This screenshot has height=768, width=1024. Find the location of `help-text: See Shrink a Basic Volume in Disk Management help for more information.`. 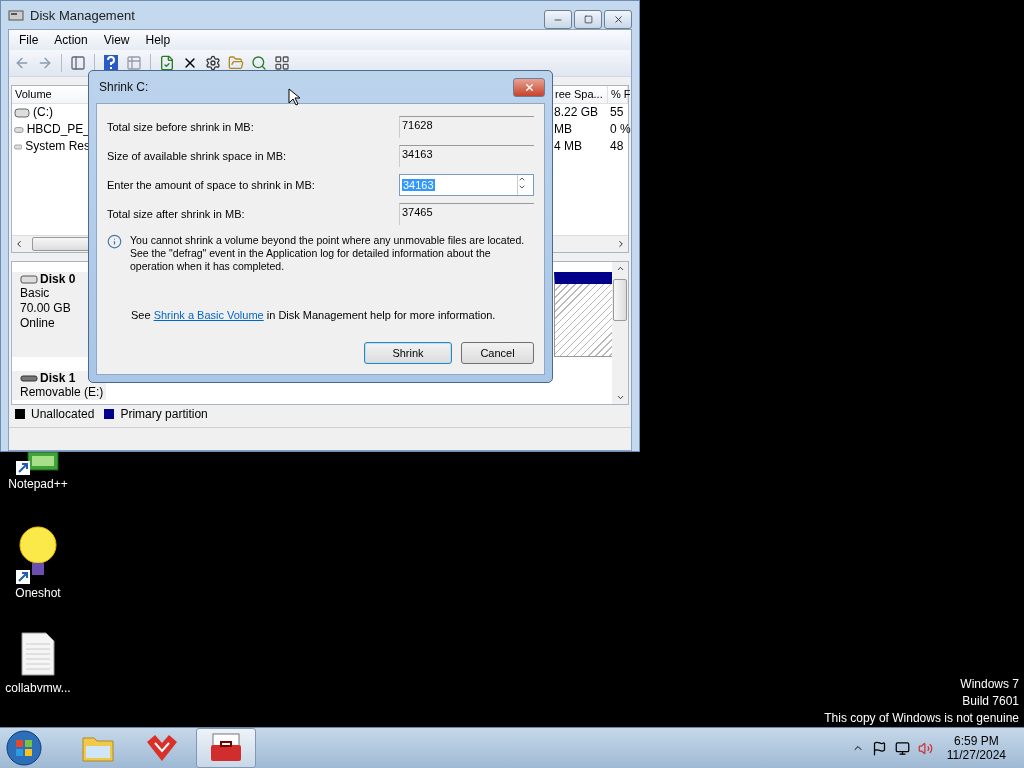

help-text: See Shrink a Basic Volume in Disk Management help for more information. is located at coordinates (314, 315).